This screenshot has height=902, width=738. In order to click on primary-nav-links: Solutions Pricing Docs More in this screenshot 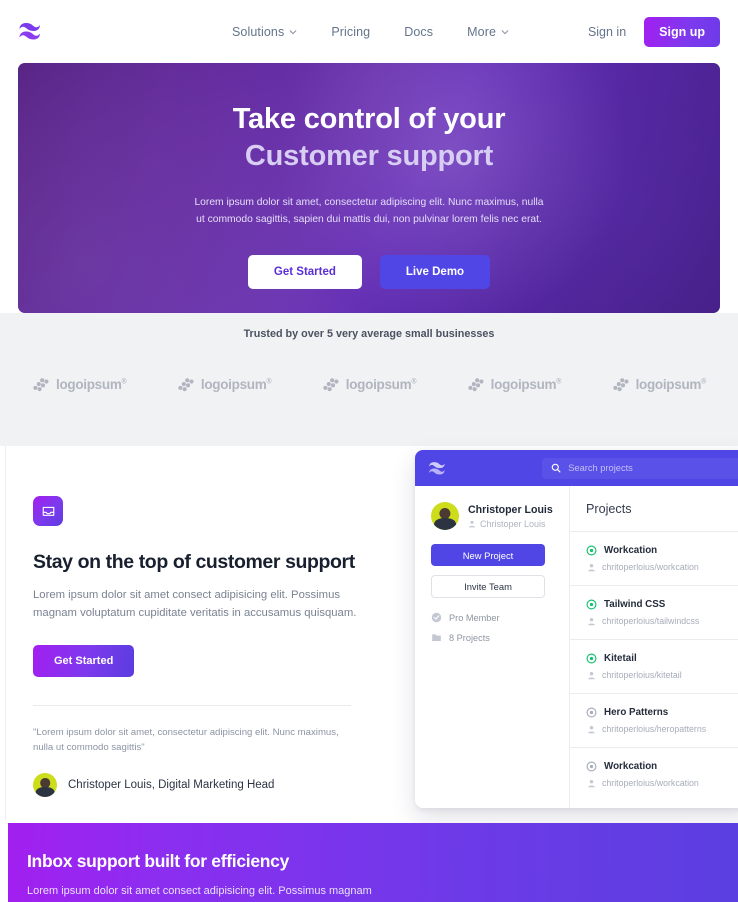, I will do `click(370, 32)`.